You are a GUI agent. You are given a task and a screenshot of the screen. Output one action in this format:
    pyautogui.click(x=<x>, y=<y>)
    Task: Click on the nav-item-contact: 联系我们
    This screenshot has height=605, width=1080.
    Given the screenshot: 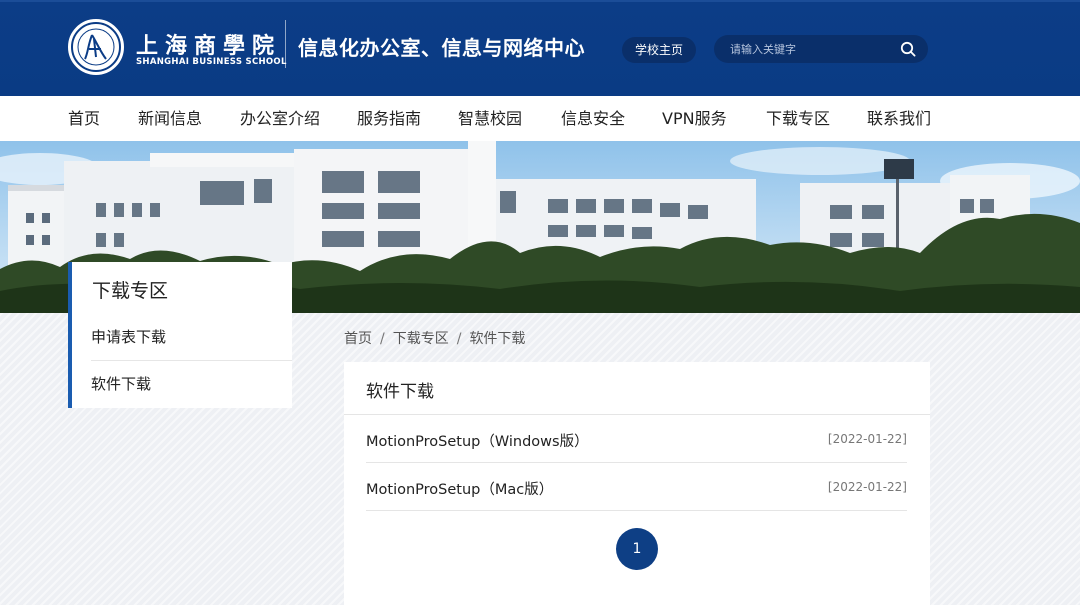 What is the action you would take?
    pyautogui.click(x=899, y=118)
    